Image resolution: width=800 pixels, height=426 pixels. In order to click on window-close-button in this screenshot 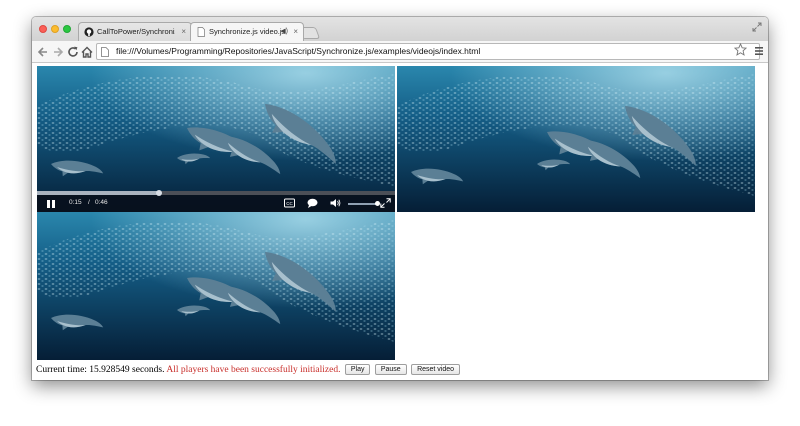, I will do `click(43, 29)`.